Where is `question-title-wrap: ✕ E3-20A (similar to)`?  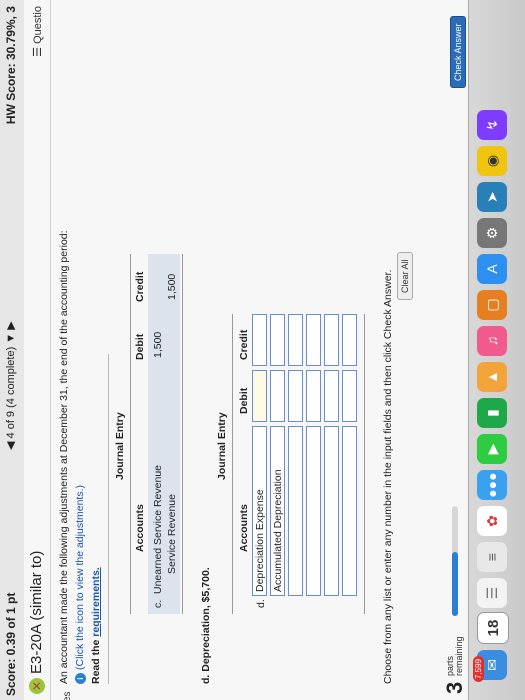
question-title-wrap: ✕ E3-20A (similar to) is located at coordinates (36, 622).